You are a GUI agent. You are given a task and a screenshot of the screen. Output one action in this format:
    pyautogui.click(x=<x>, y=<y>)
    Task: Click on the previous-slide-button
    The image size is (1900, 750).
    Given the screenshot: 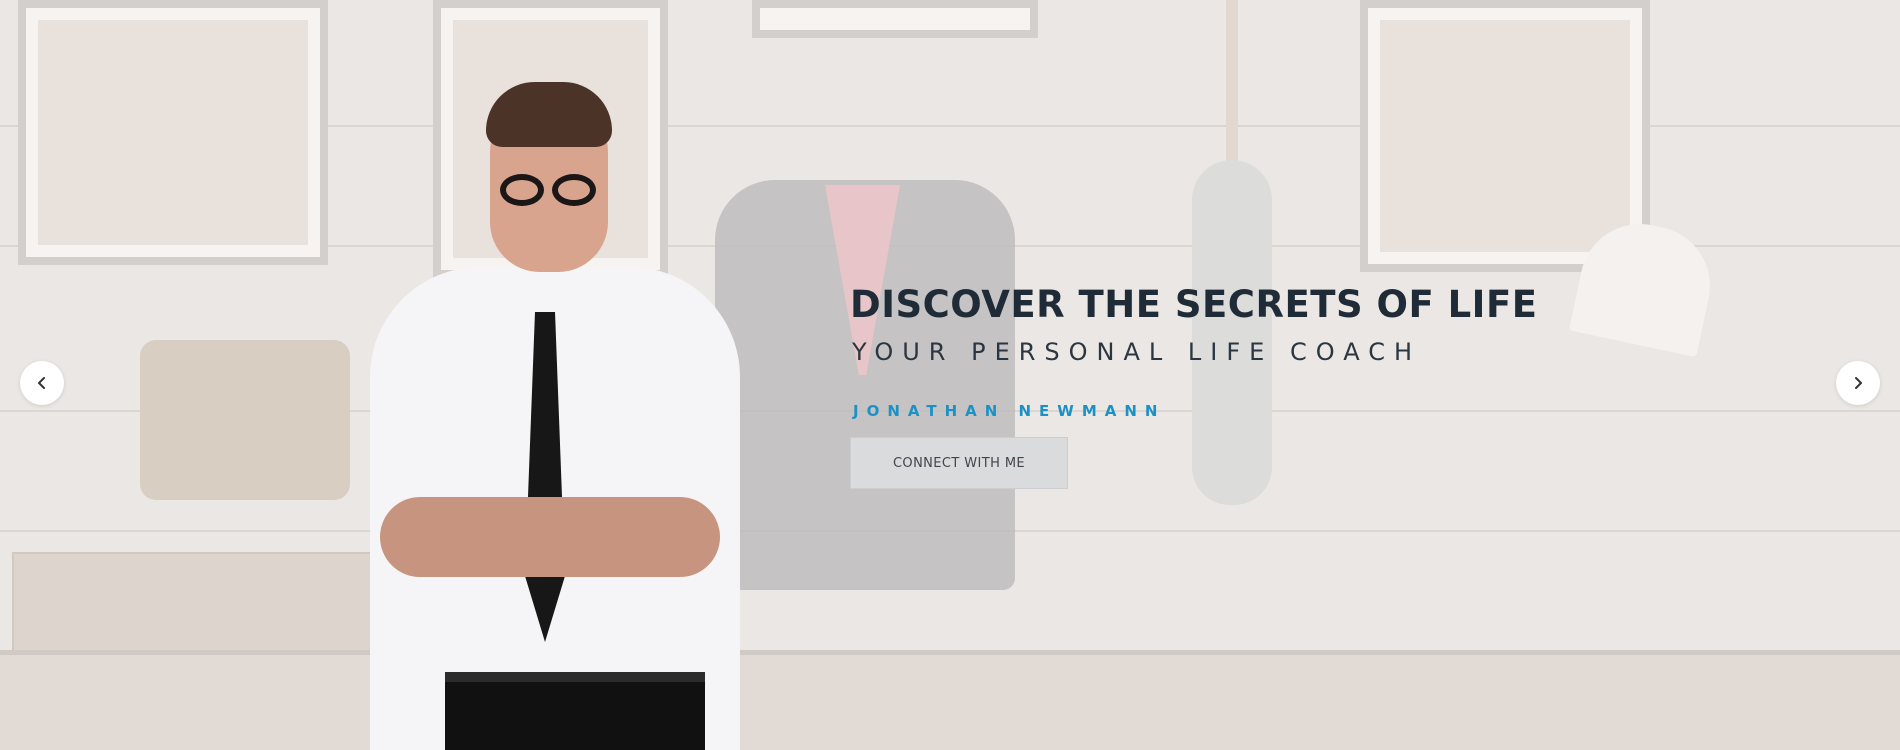 What is the action you would take?
    pyautogui.click(x=42, y=383)
    